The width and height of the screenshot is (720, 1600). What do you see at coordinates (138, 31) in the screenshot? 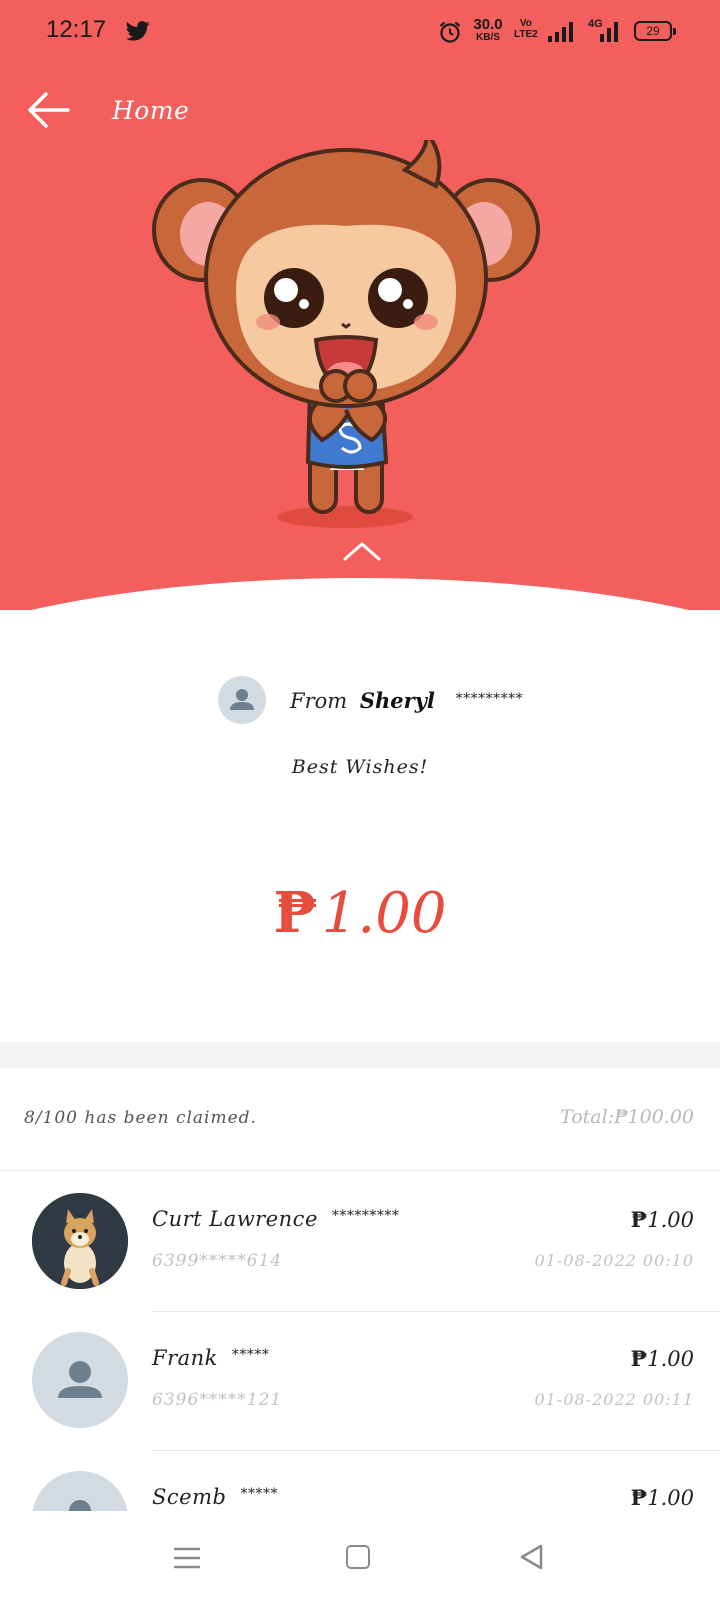
I see `twitter-icon` at bounding box center [138, 31].